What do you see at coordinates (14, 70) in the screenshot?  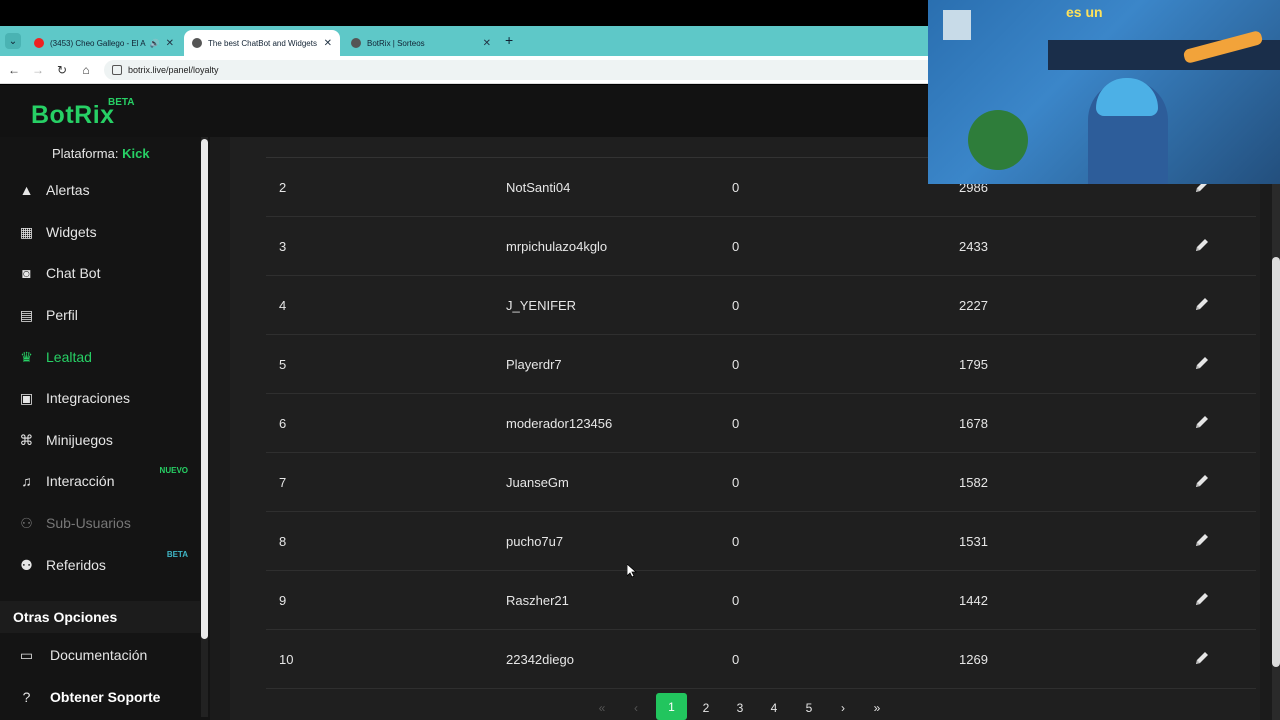 I see `back-arrow-icon: ←` at bounding box center [14, 70].